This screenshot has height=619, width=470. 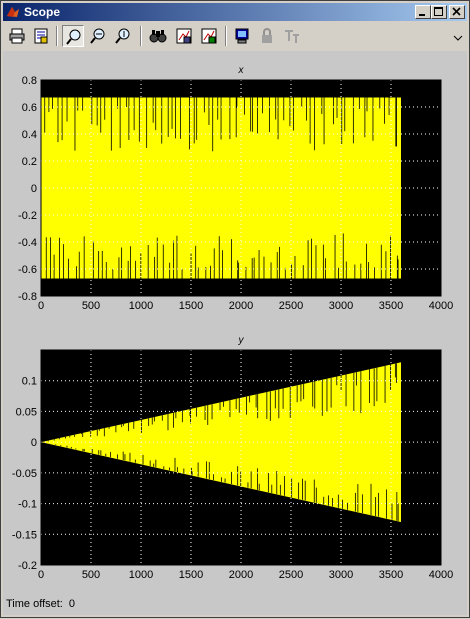 What do you see at coordinates (29, 135) in the screenshot?
I see `y-tick-label: 0.4` at bounding box center [29, 135].